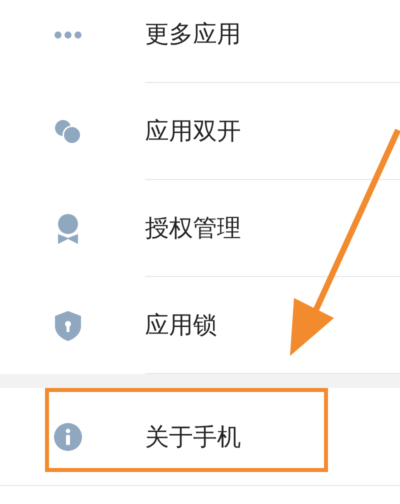  What do you see at coordinates (68, 34) in the screenshot?
I see `more-icon` at bounding box center [68, 34].